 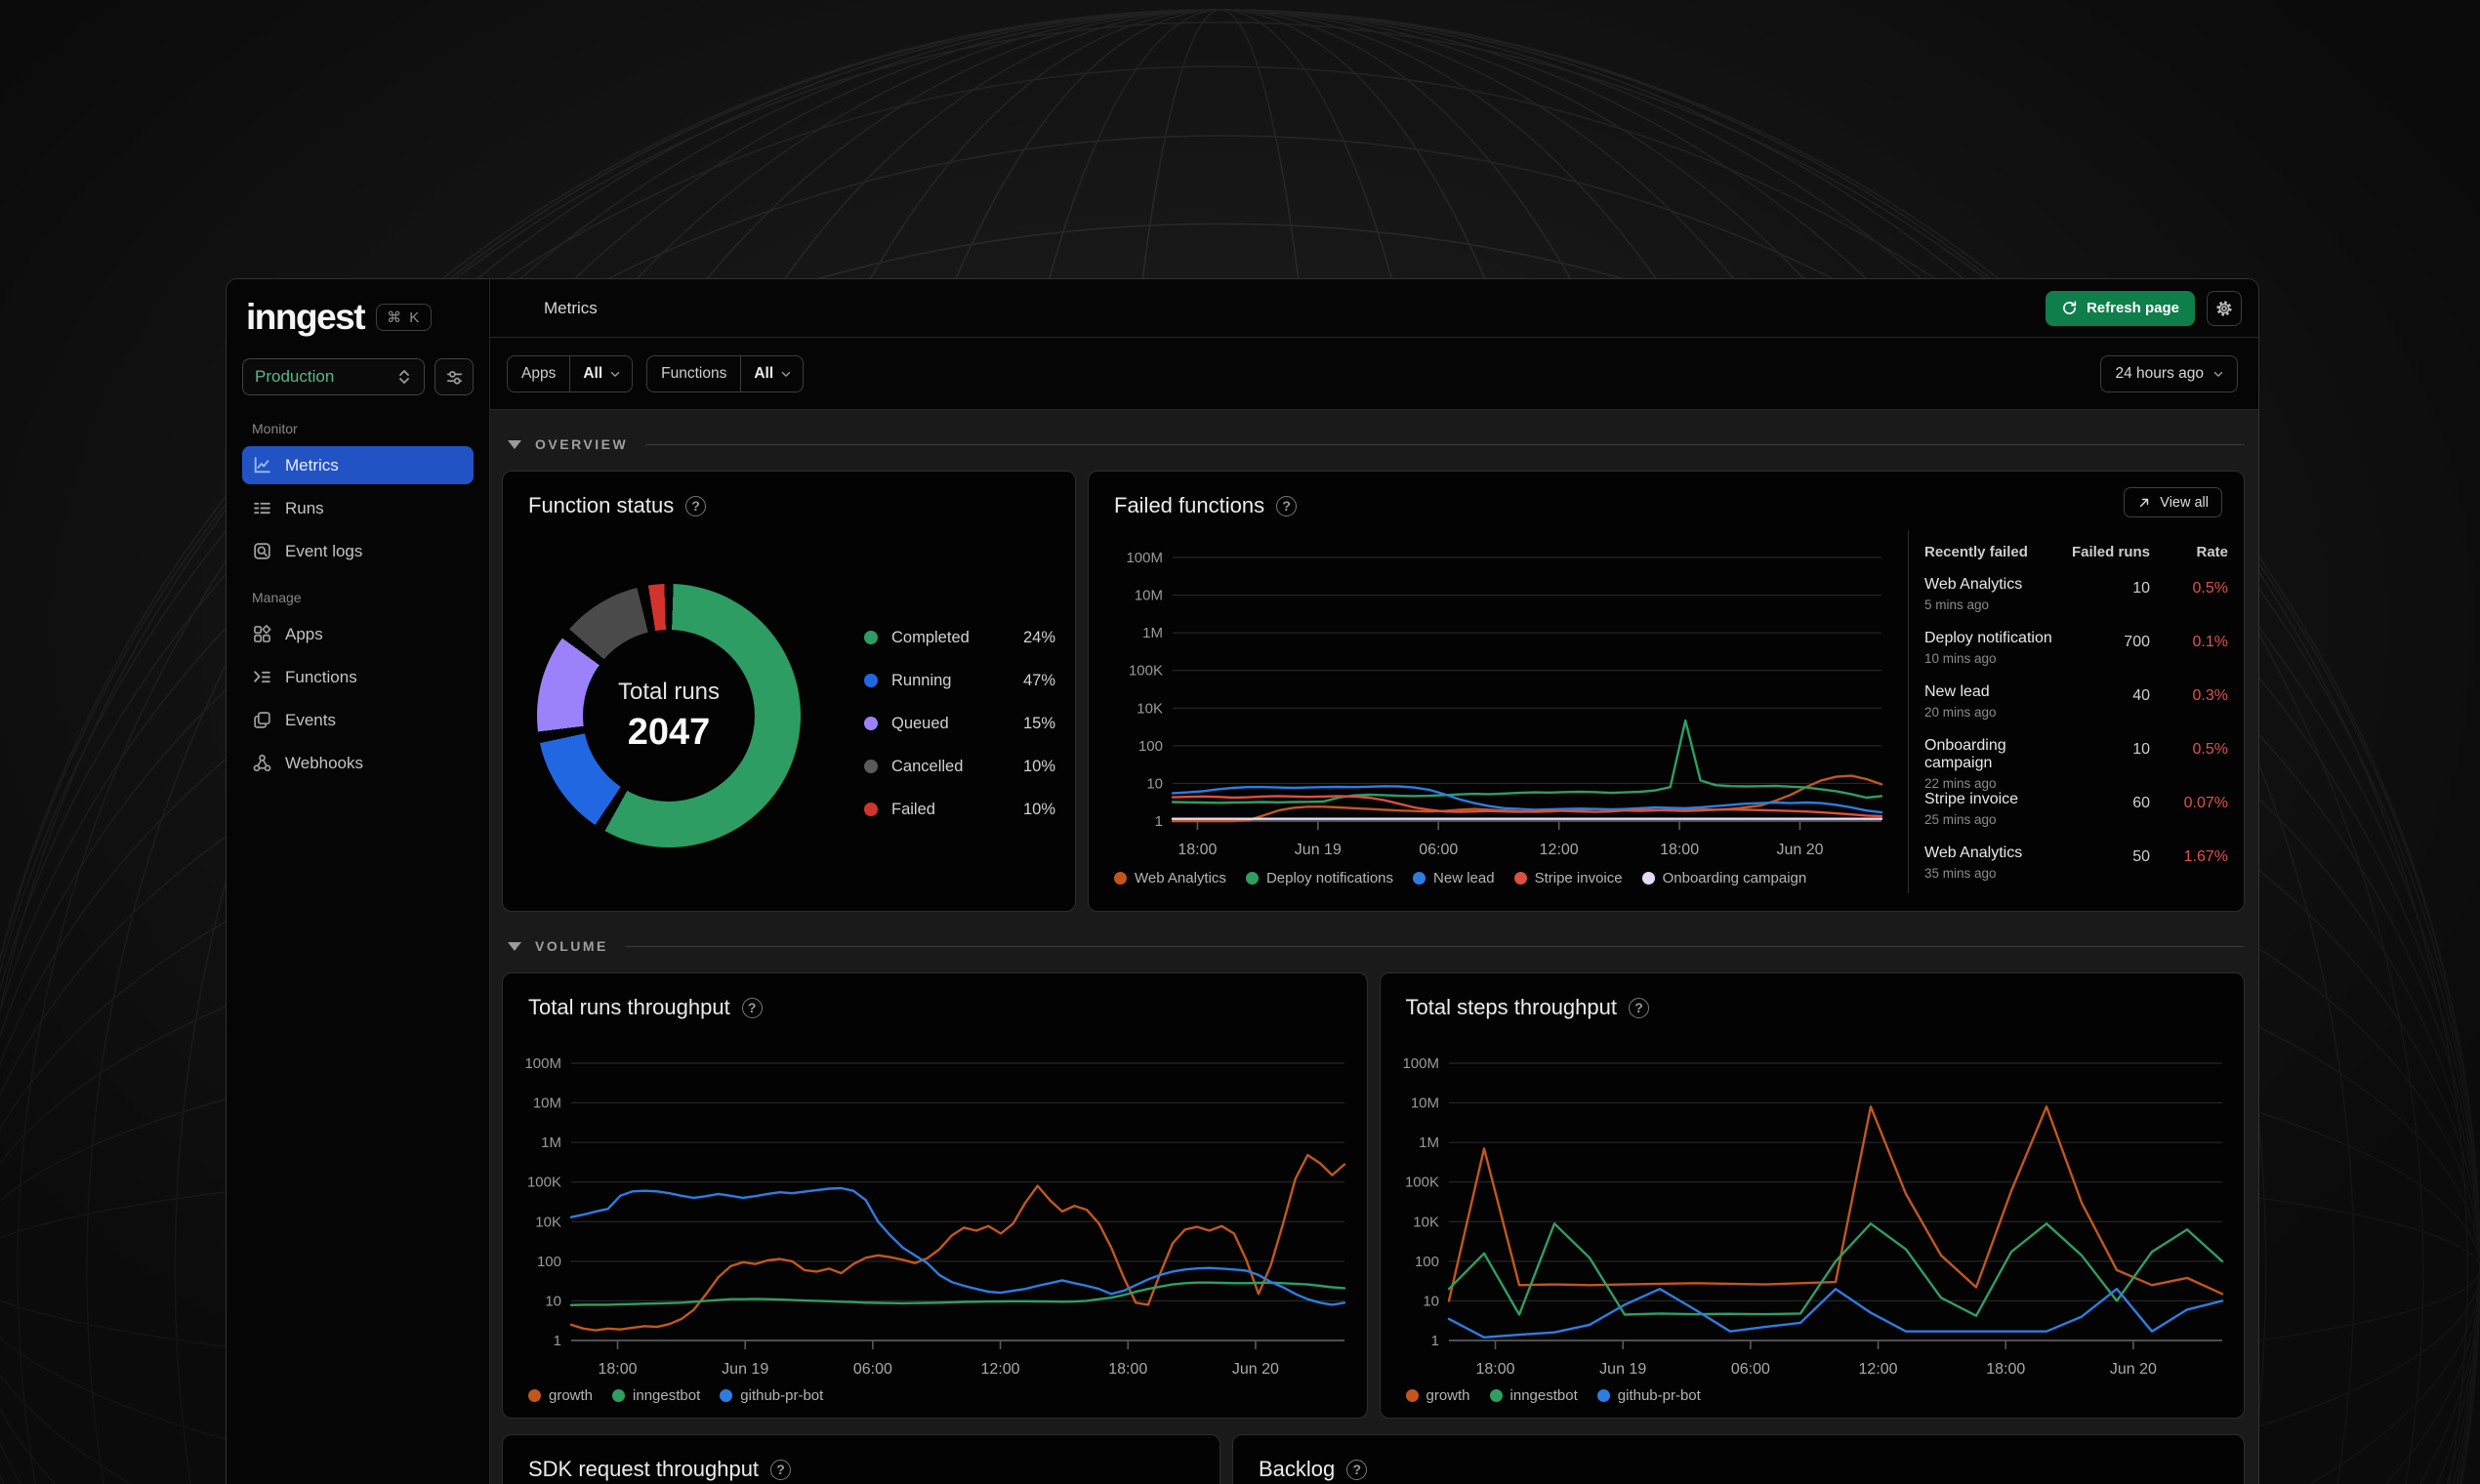 I want to click on failed-time-ago: 10 mins ago, so click(x=1960, y=659).